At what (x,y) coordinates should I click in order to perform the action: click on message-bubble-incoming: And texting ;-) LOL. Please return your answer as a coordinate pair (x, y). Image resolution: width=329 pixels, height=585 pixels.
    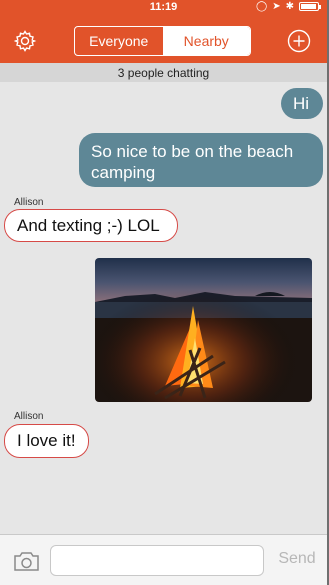
    Looking at the image, I should click on (91, 225).